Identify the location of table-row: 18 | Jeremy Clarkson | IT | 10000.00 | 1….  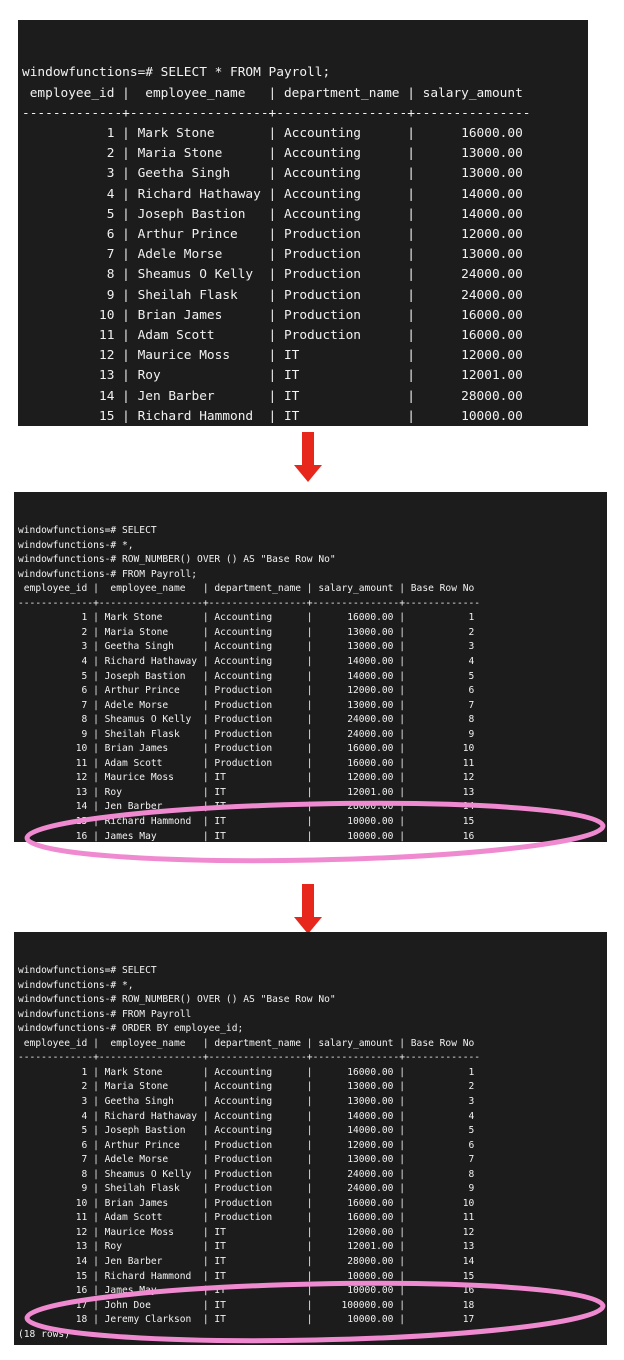
(246, 1320).